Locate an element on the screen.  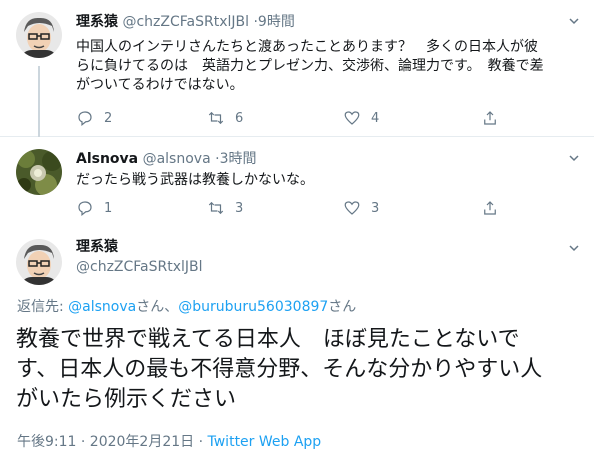
reply-count: 1 is located at coordinates (108, 208).